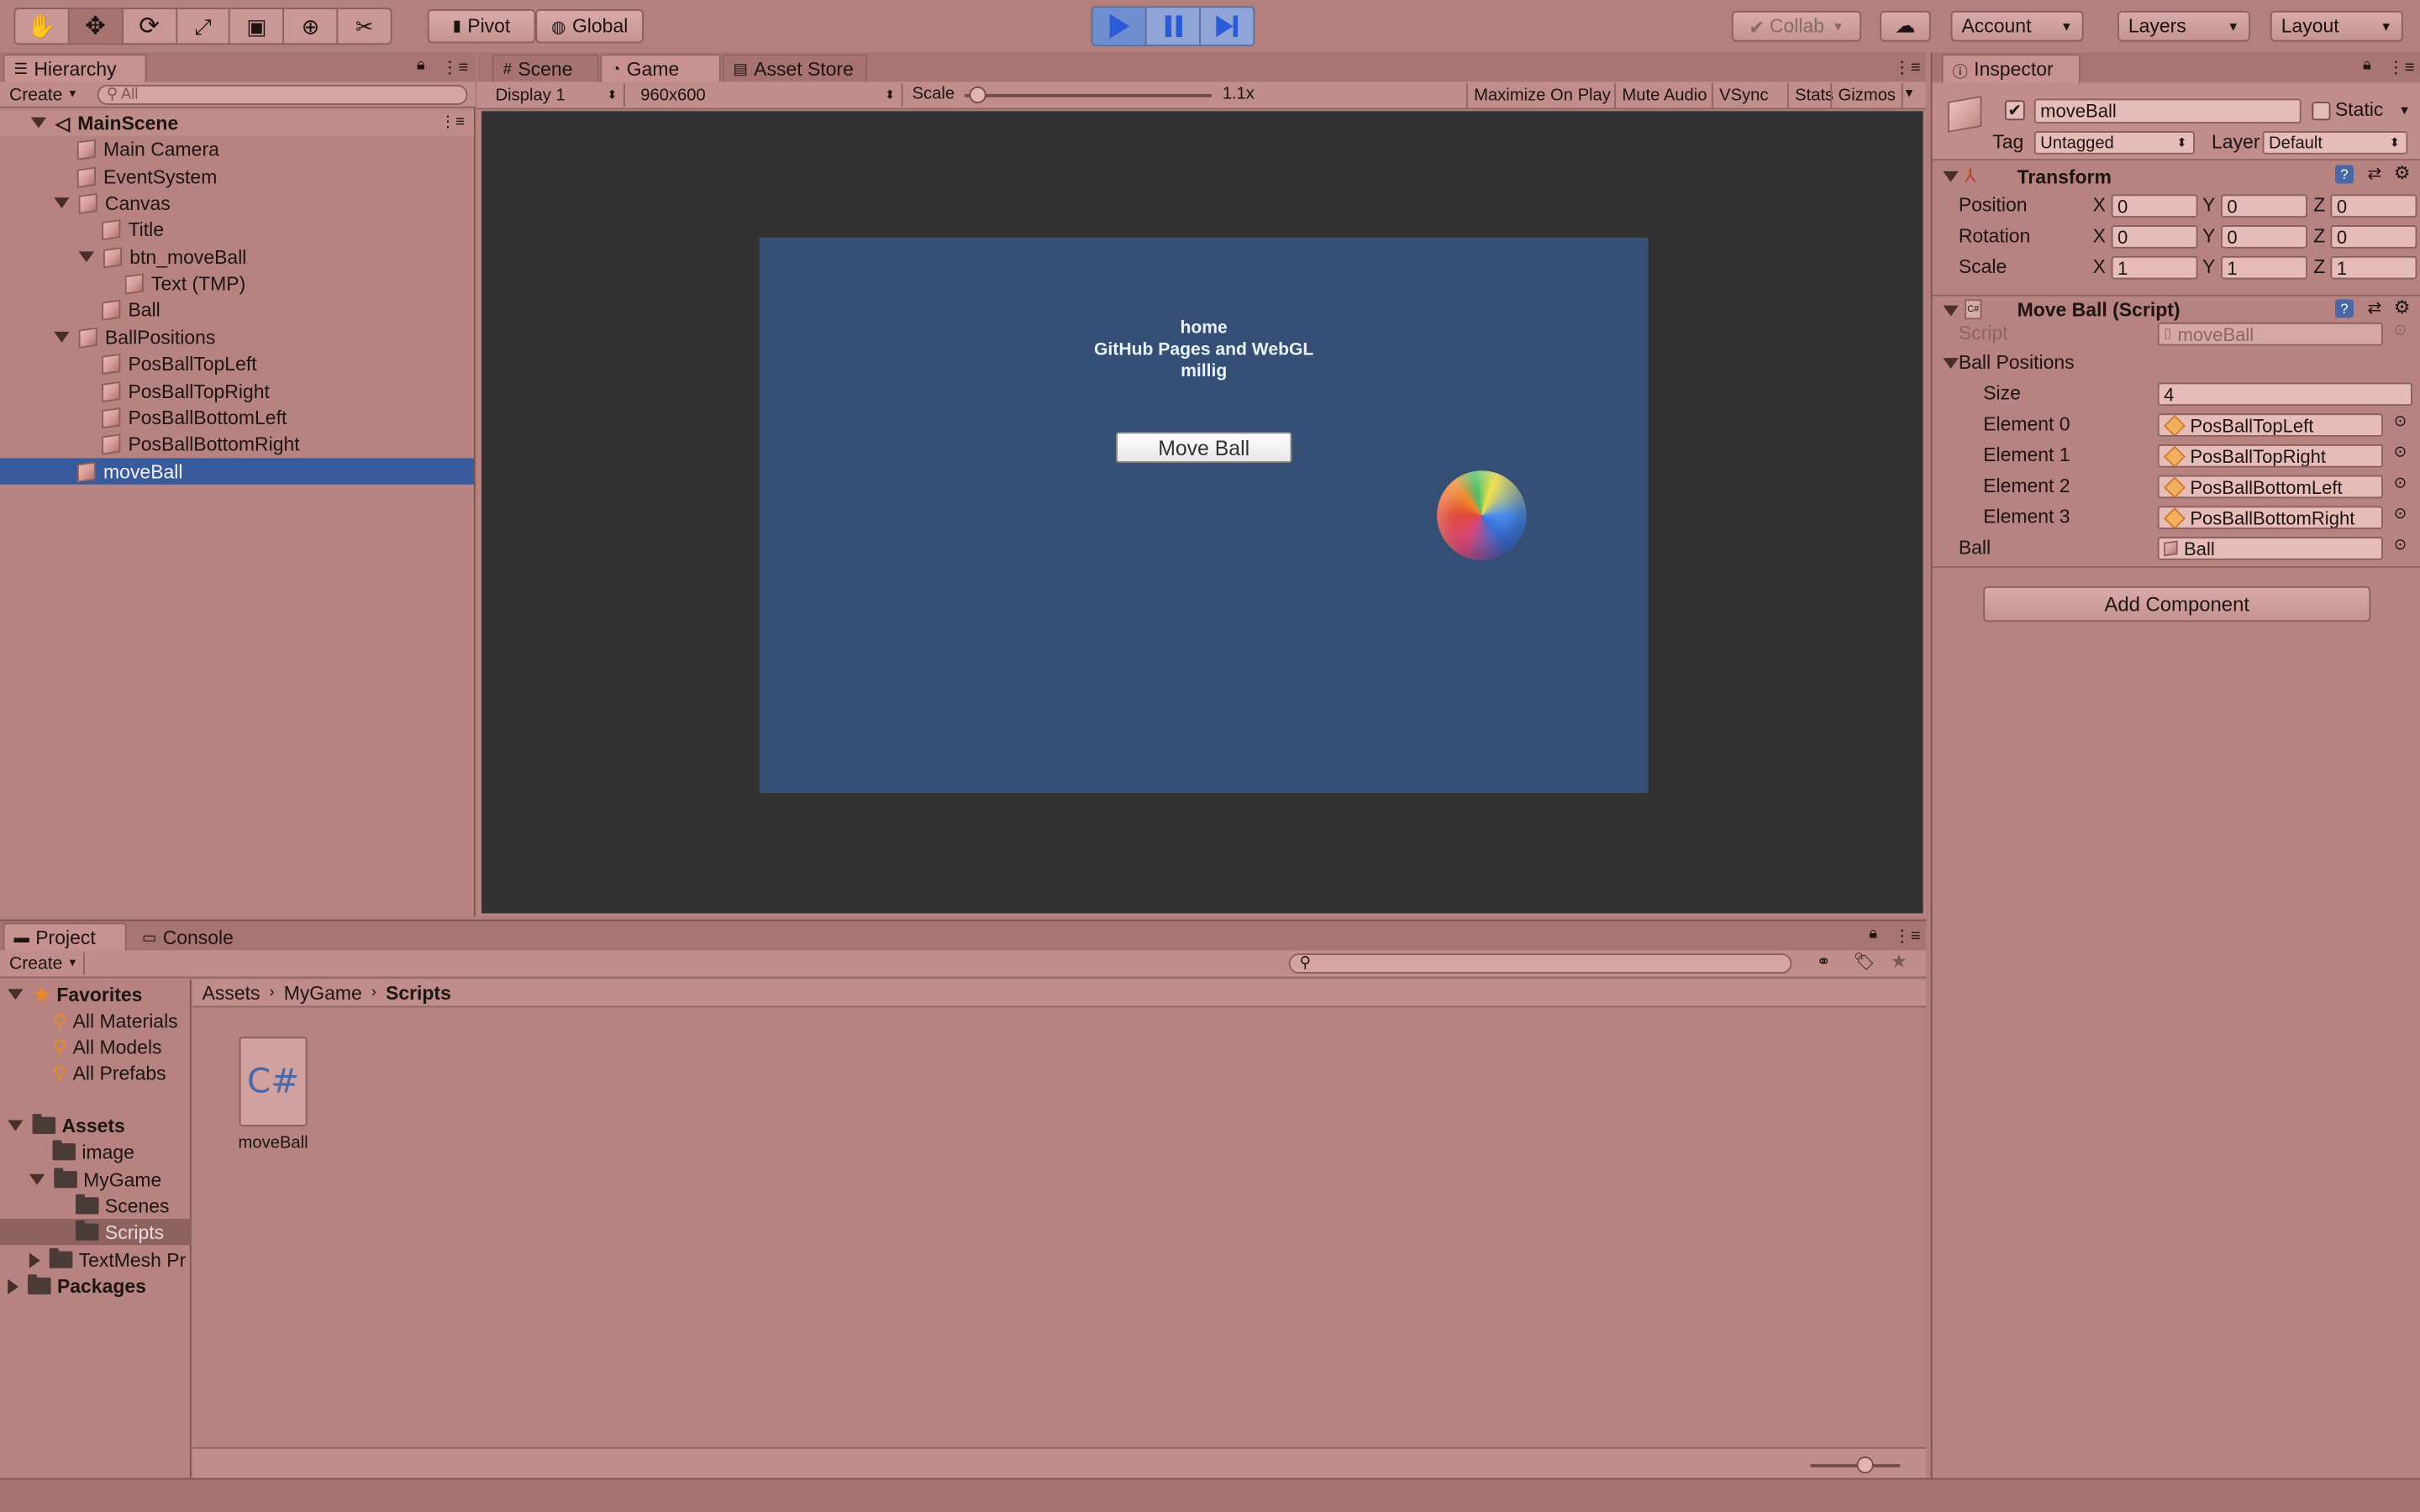 This screenshot has width=2420, height=1512. I want to click on rotation-y-field: 0, so click(2264, 237).